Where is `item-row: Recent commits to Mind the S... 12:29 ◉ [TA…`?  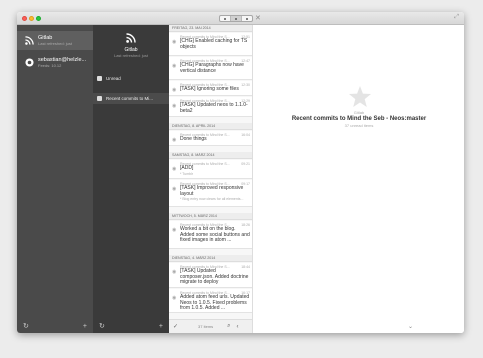 item-row: Recent commits to Mind the S... 12:29 ◉ [TA… is located at coordinates (210, 107).